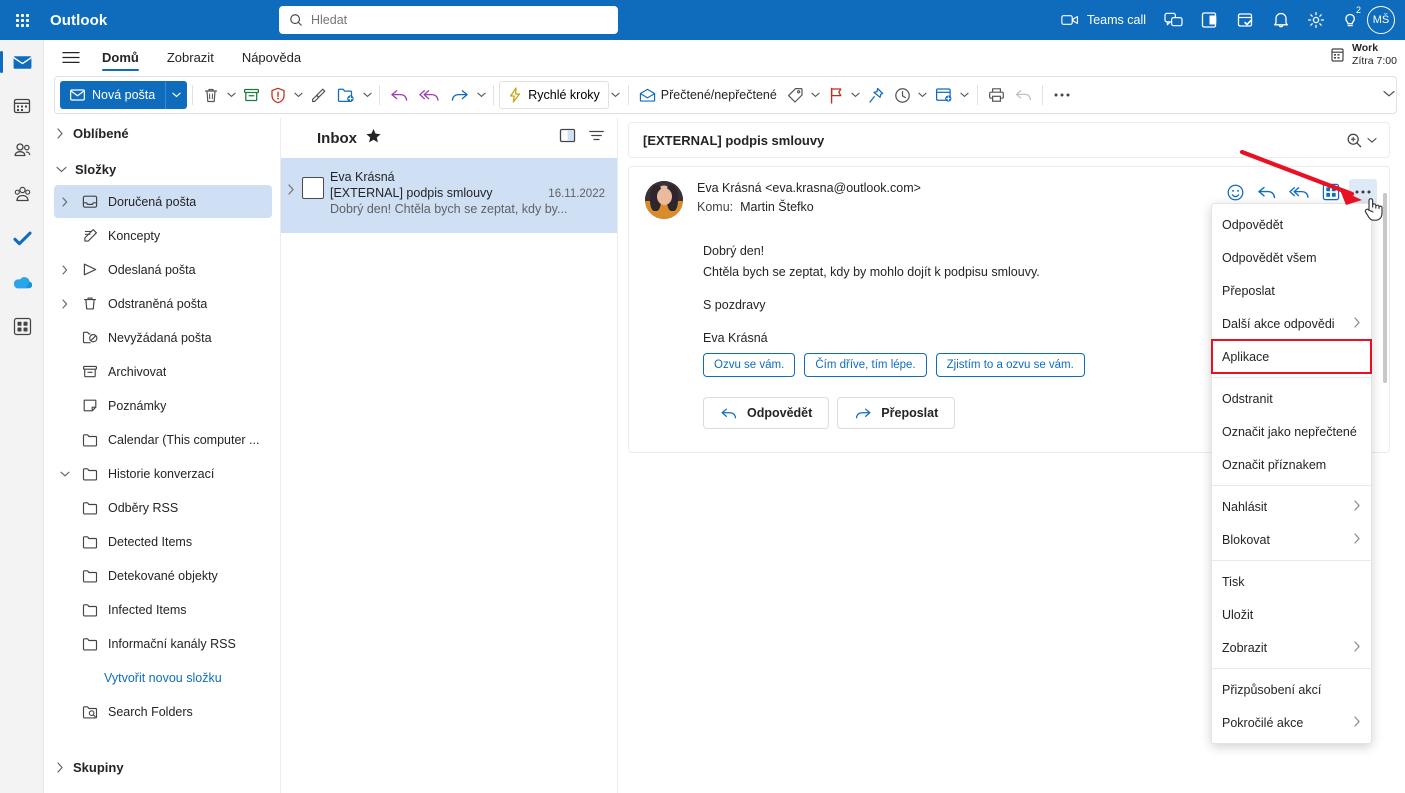  Describe the element at coordinates (567, 138) in the screenshot. I see `reading-pane-icon` at that location.